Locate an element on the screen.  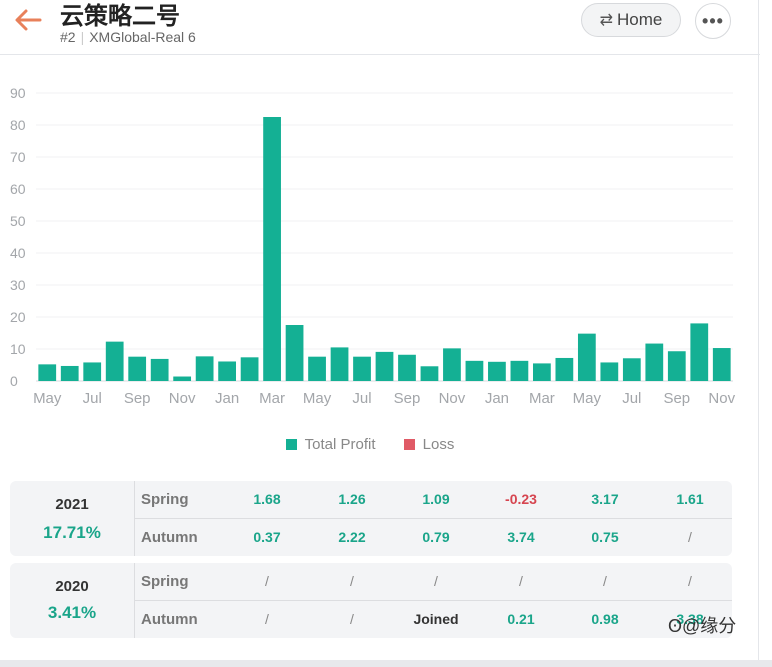
legend-label-loss: Loss is located at coordinates (438, 444).